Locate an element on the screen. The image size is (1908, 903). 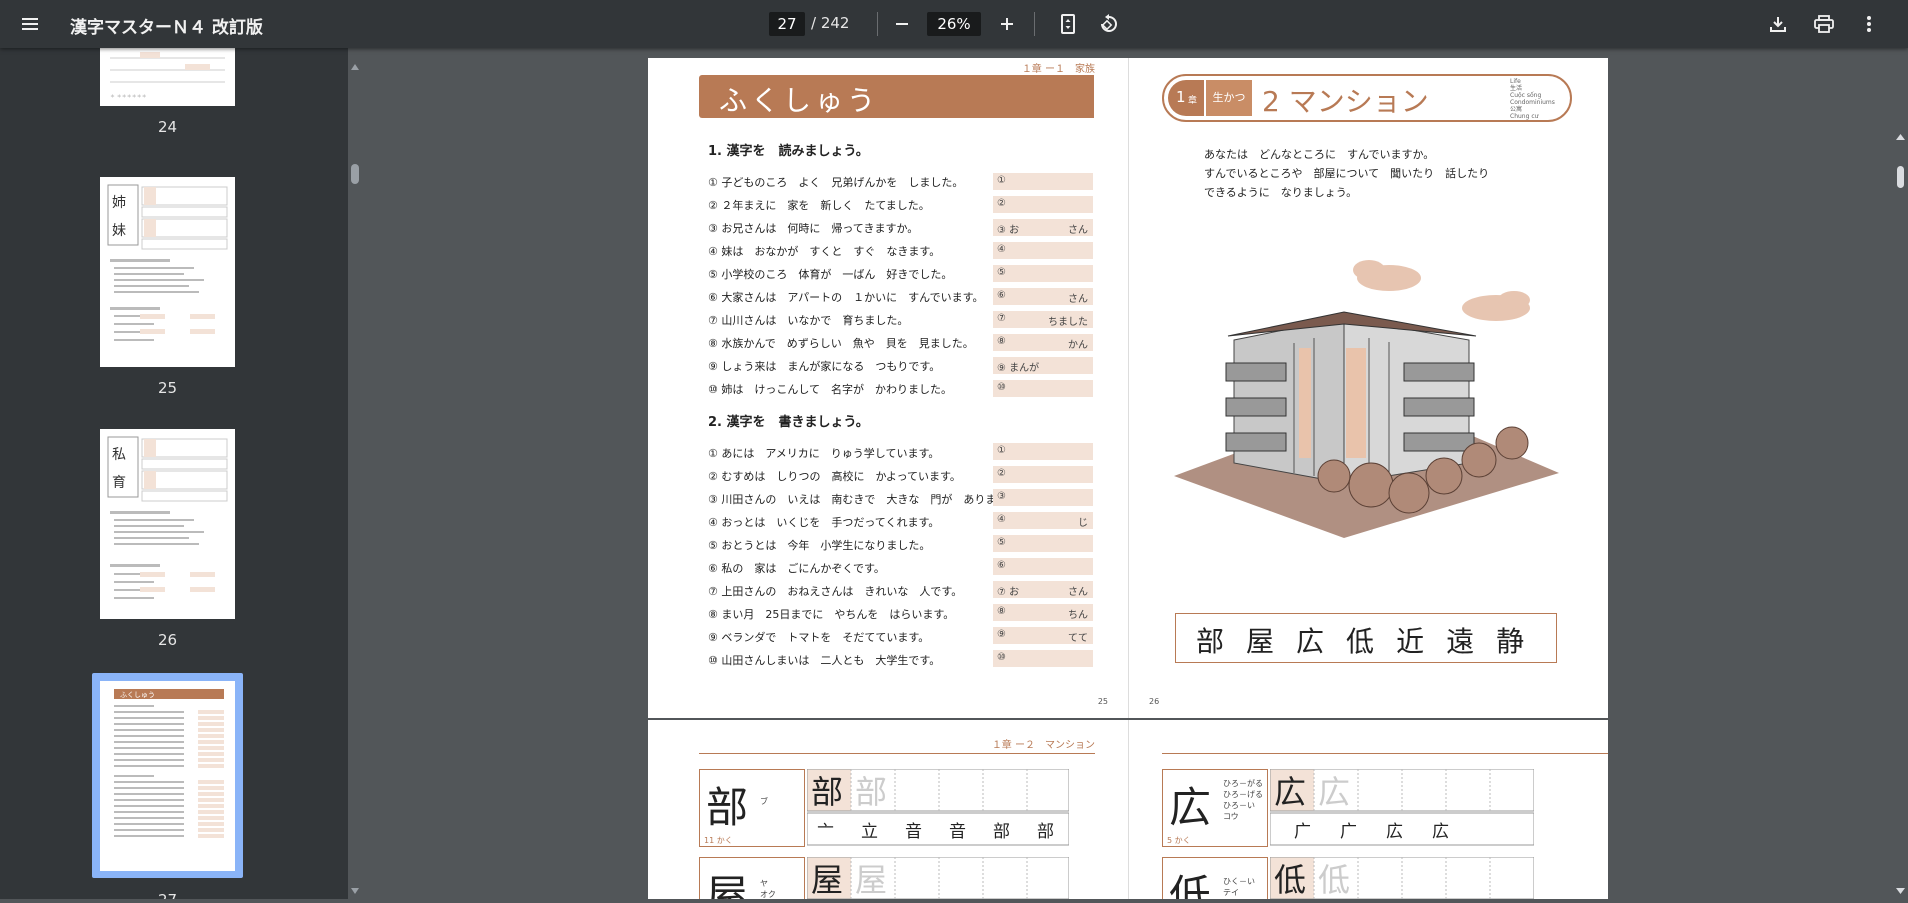
print-icon is located at coordinates (1824, 24).